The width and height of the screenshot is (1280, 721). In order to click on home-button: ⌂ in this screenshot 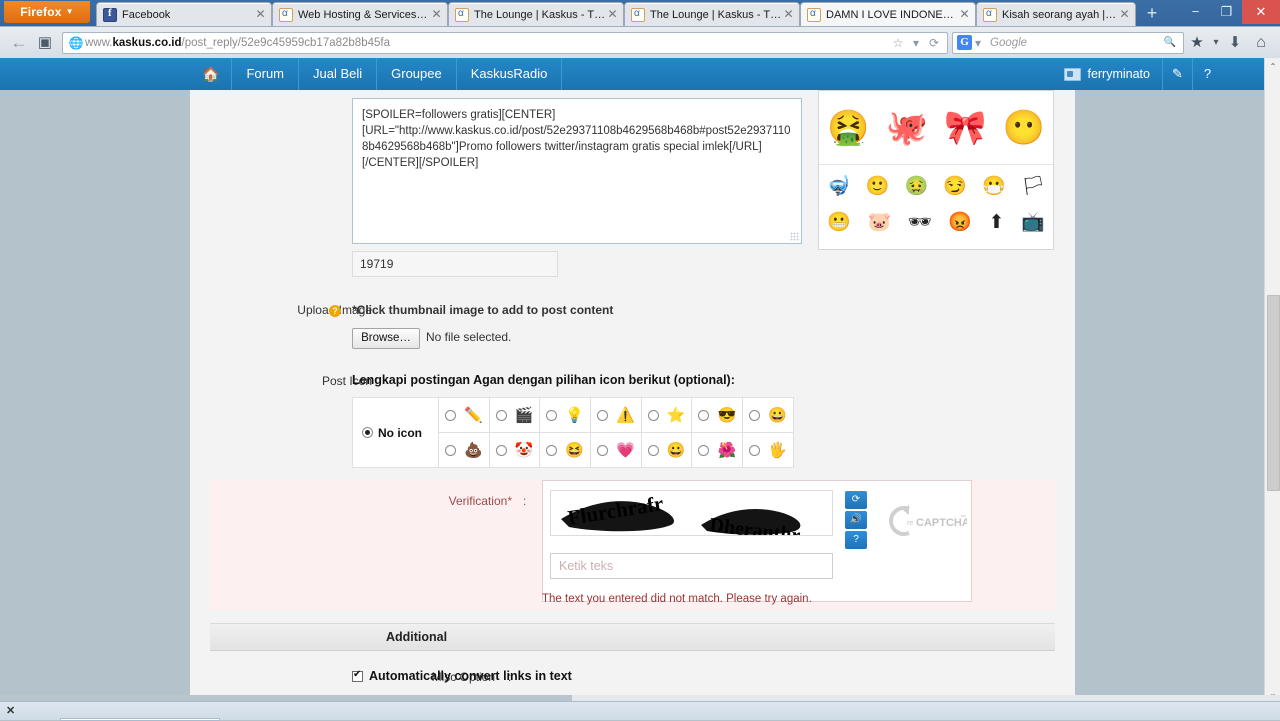, I will do `click(1261, 43)`.